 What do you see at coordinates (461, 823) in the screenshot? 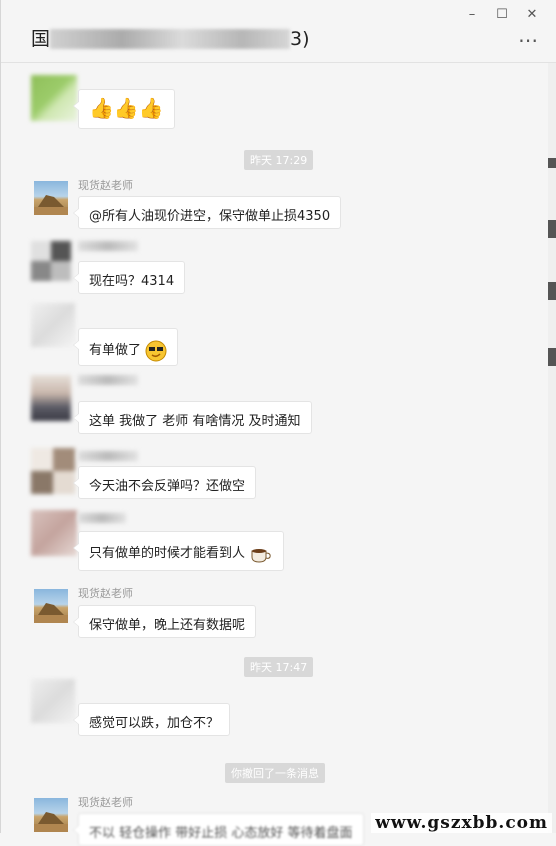
I see `watermark: www.gszxbb.com` at bounding box center [461, 823].